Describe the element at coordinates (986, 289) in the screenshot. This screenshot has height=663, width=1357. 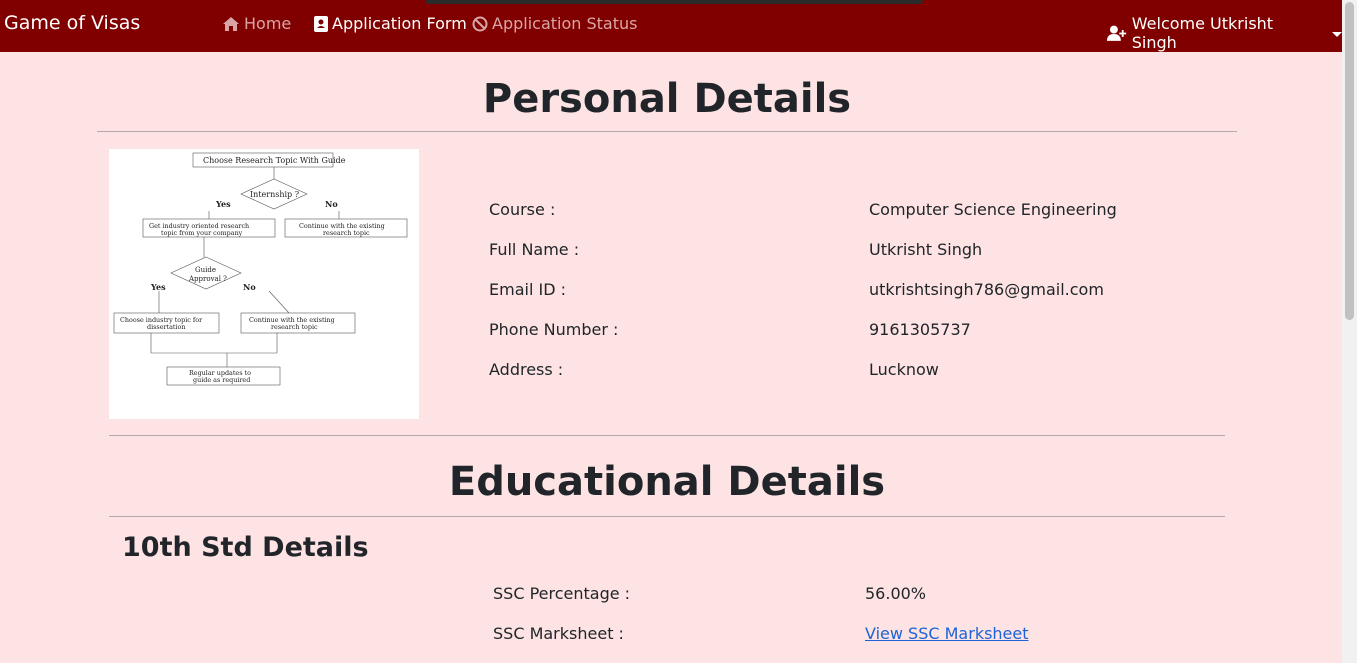
I see `email-value: utkrishtsingh786@gmail.com` at that location.